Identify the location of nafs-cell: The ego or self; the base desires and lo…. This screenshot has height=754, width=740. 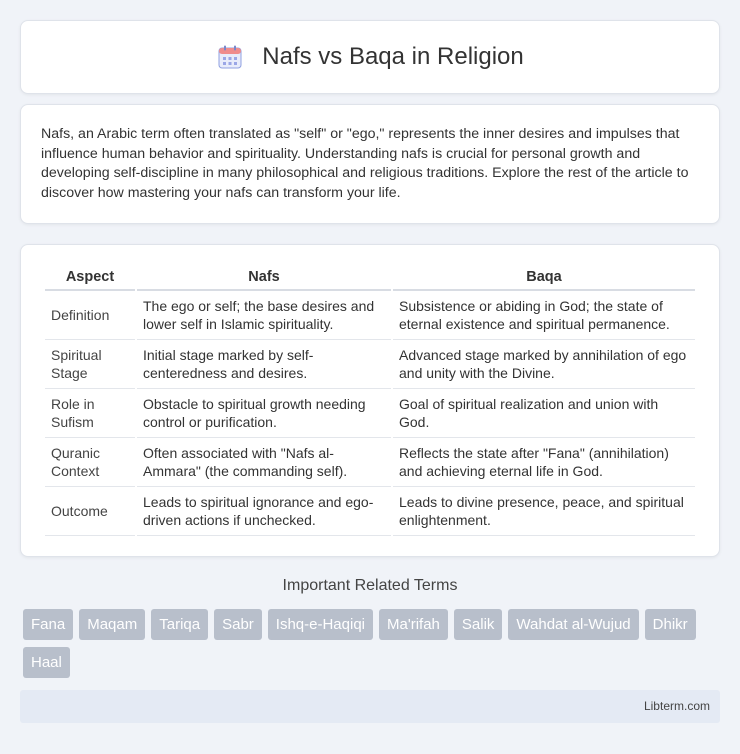
(264, 315).